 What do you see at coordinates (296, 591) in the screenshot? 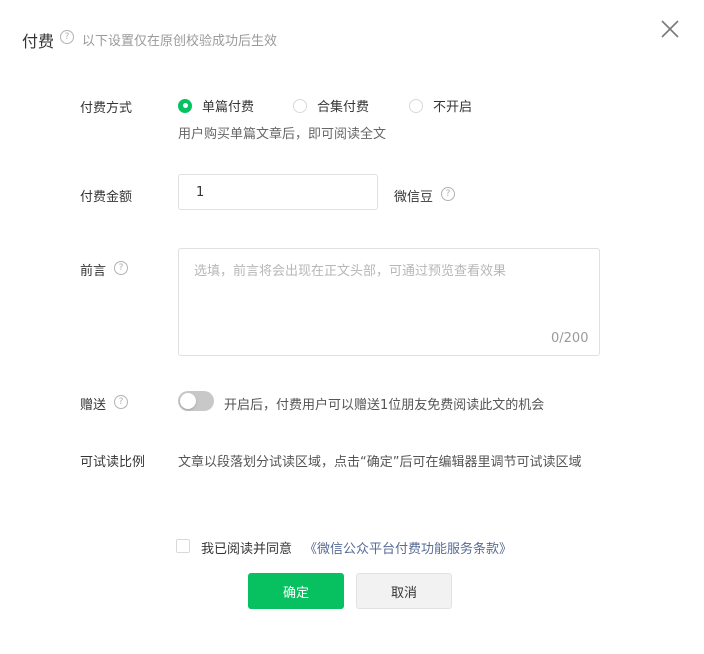
I see `confirm-button: 确定` at bounding box center [296, 591].